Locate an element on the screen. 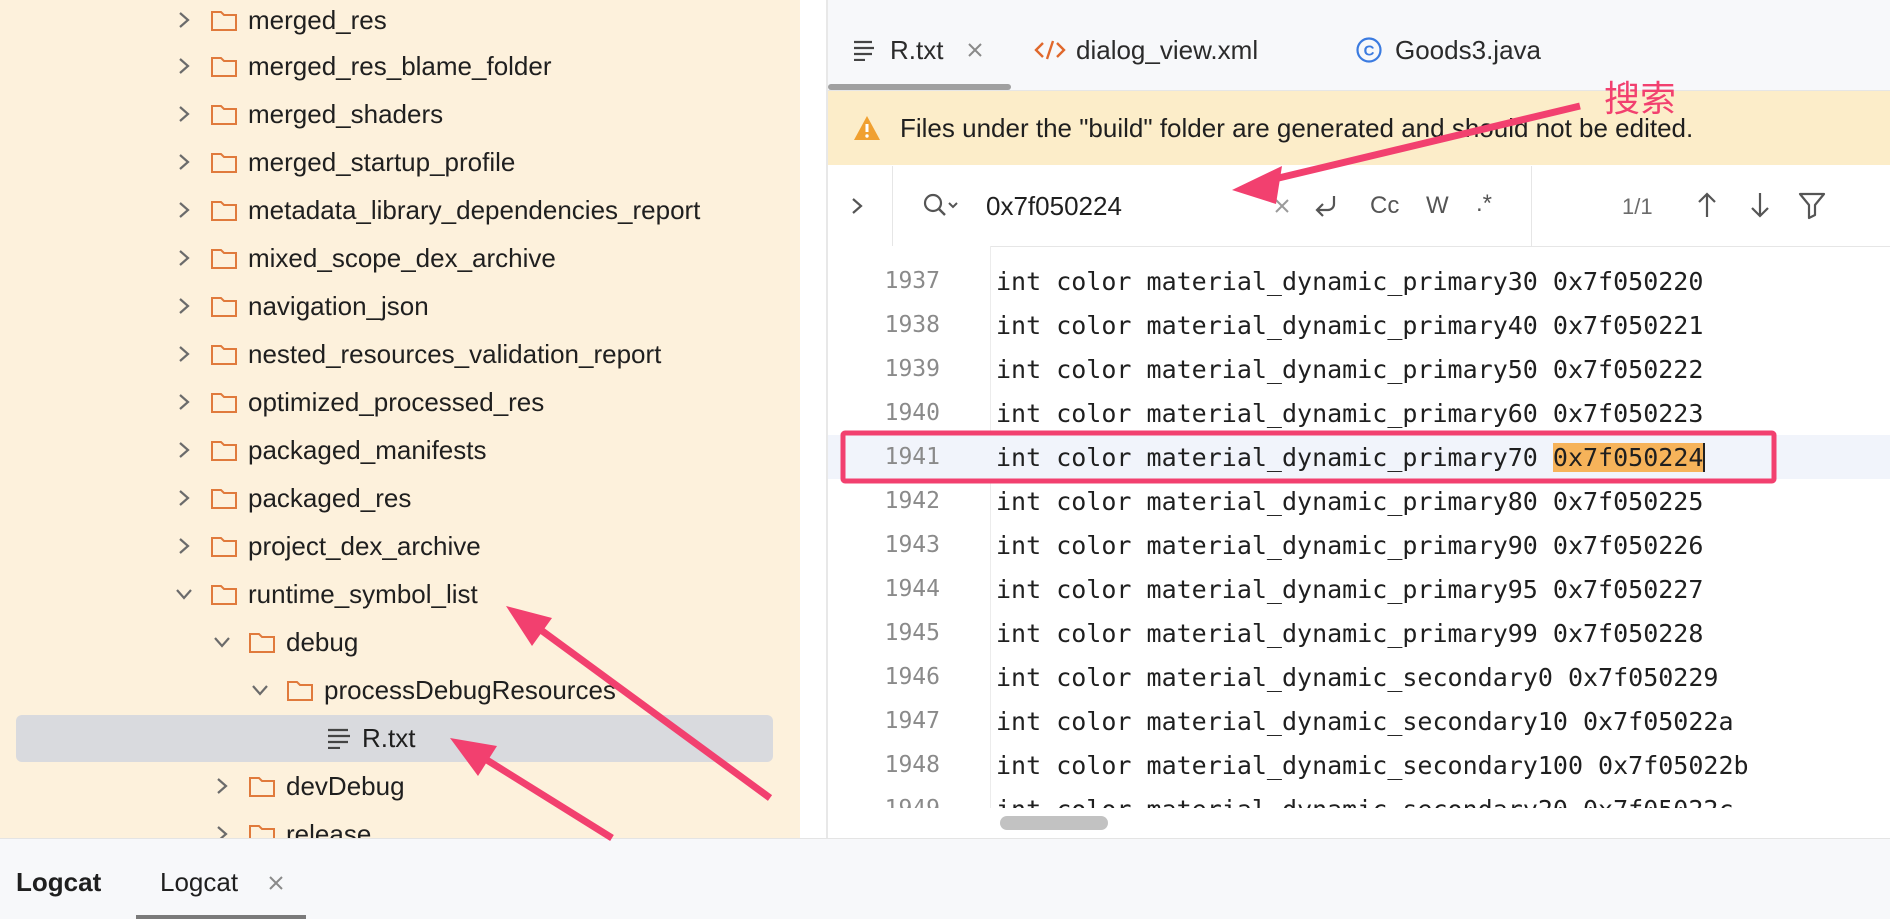 This screenshot has height=919, width=1890. tree-item-metadata-library-dependencies-report: metadata_library_dependencies_report is located at coordinates (400, 210).